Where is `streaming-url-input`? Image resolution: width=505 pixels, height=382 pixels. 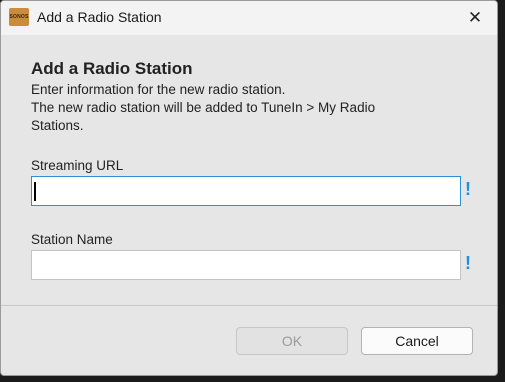 streaming-url-input is located at coordinates (246, 191).